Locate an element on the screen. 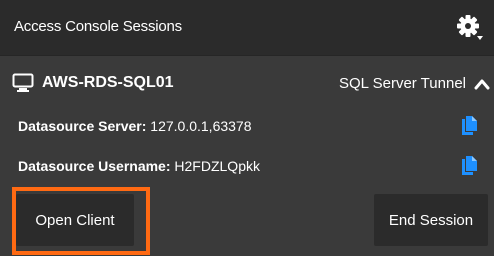  datasource-username-text: Datasource Username: H2FDZLQpkk is located at coordinates (139, 166).